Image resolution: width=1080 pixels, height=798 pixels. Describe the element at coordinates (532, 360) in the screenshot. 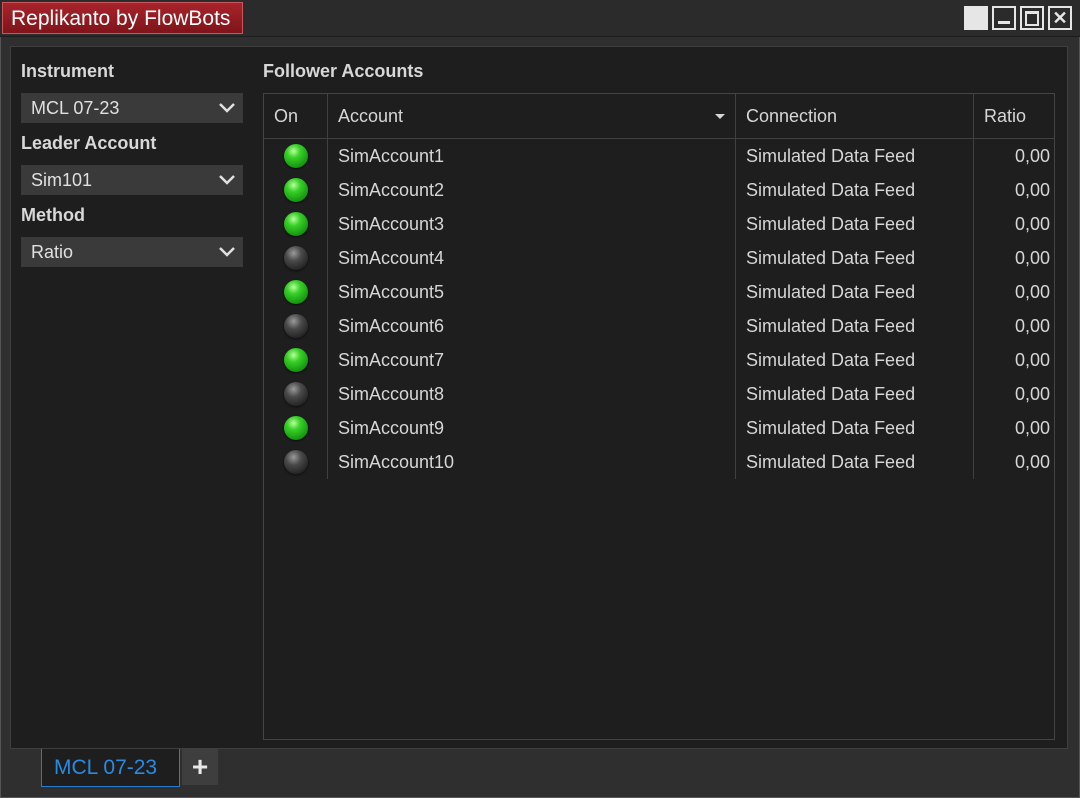

I see `account-cell: SimAccount7` at that location.